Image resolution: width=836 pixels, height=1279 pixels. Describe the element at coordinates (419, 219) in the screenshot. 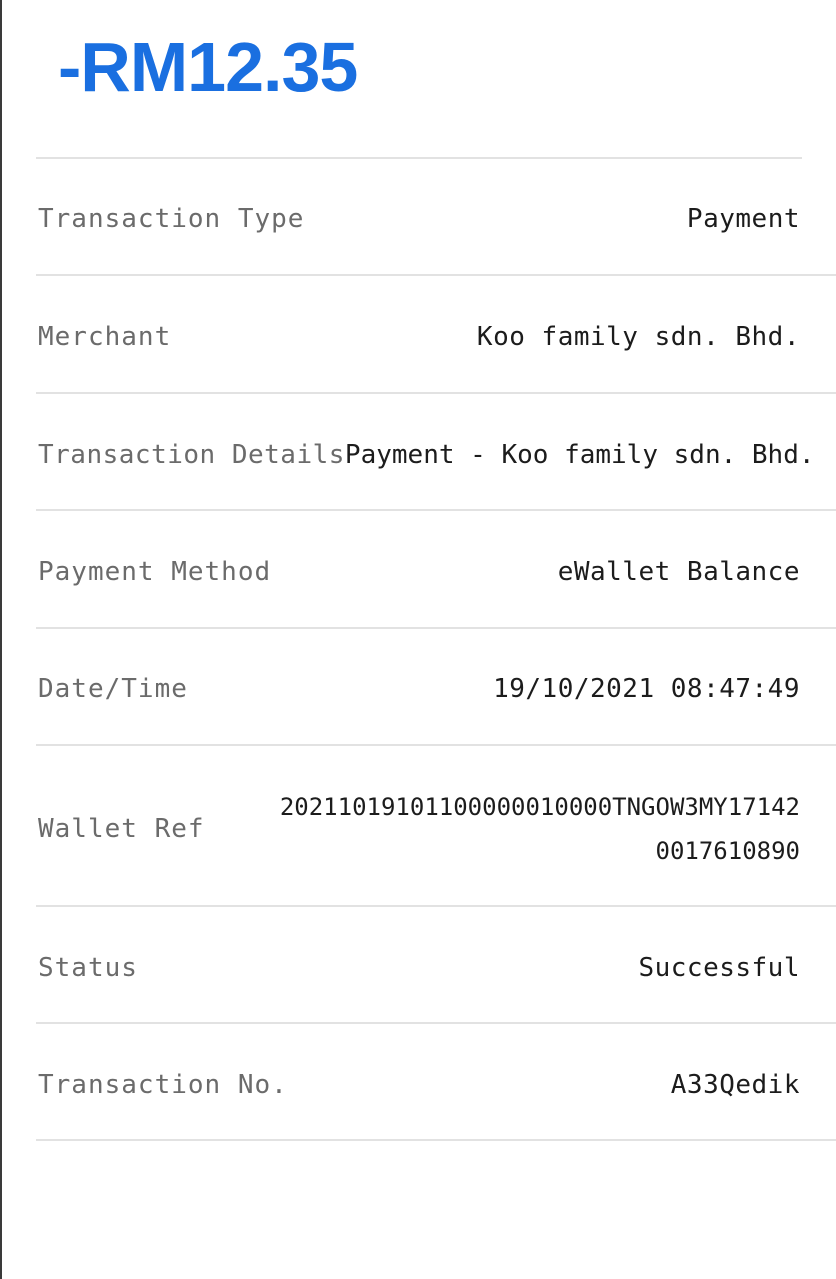

I see `detail-row-transaction-type: Transaction Type Payment` at that location.